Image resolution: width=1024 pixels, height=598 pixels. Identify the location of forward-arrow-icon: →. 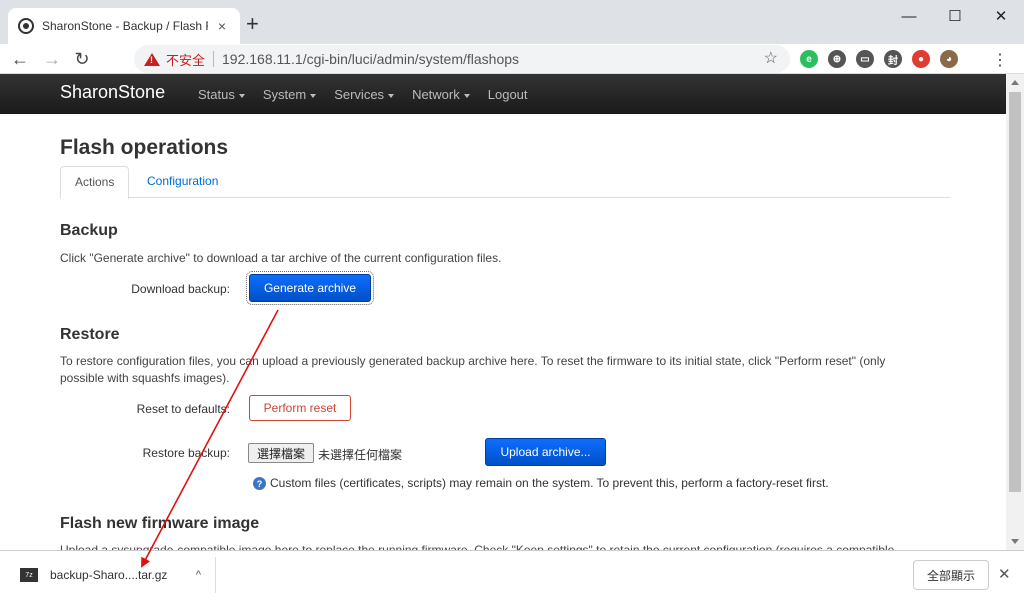
(52, 59).